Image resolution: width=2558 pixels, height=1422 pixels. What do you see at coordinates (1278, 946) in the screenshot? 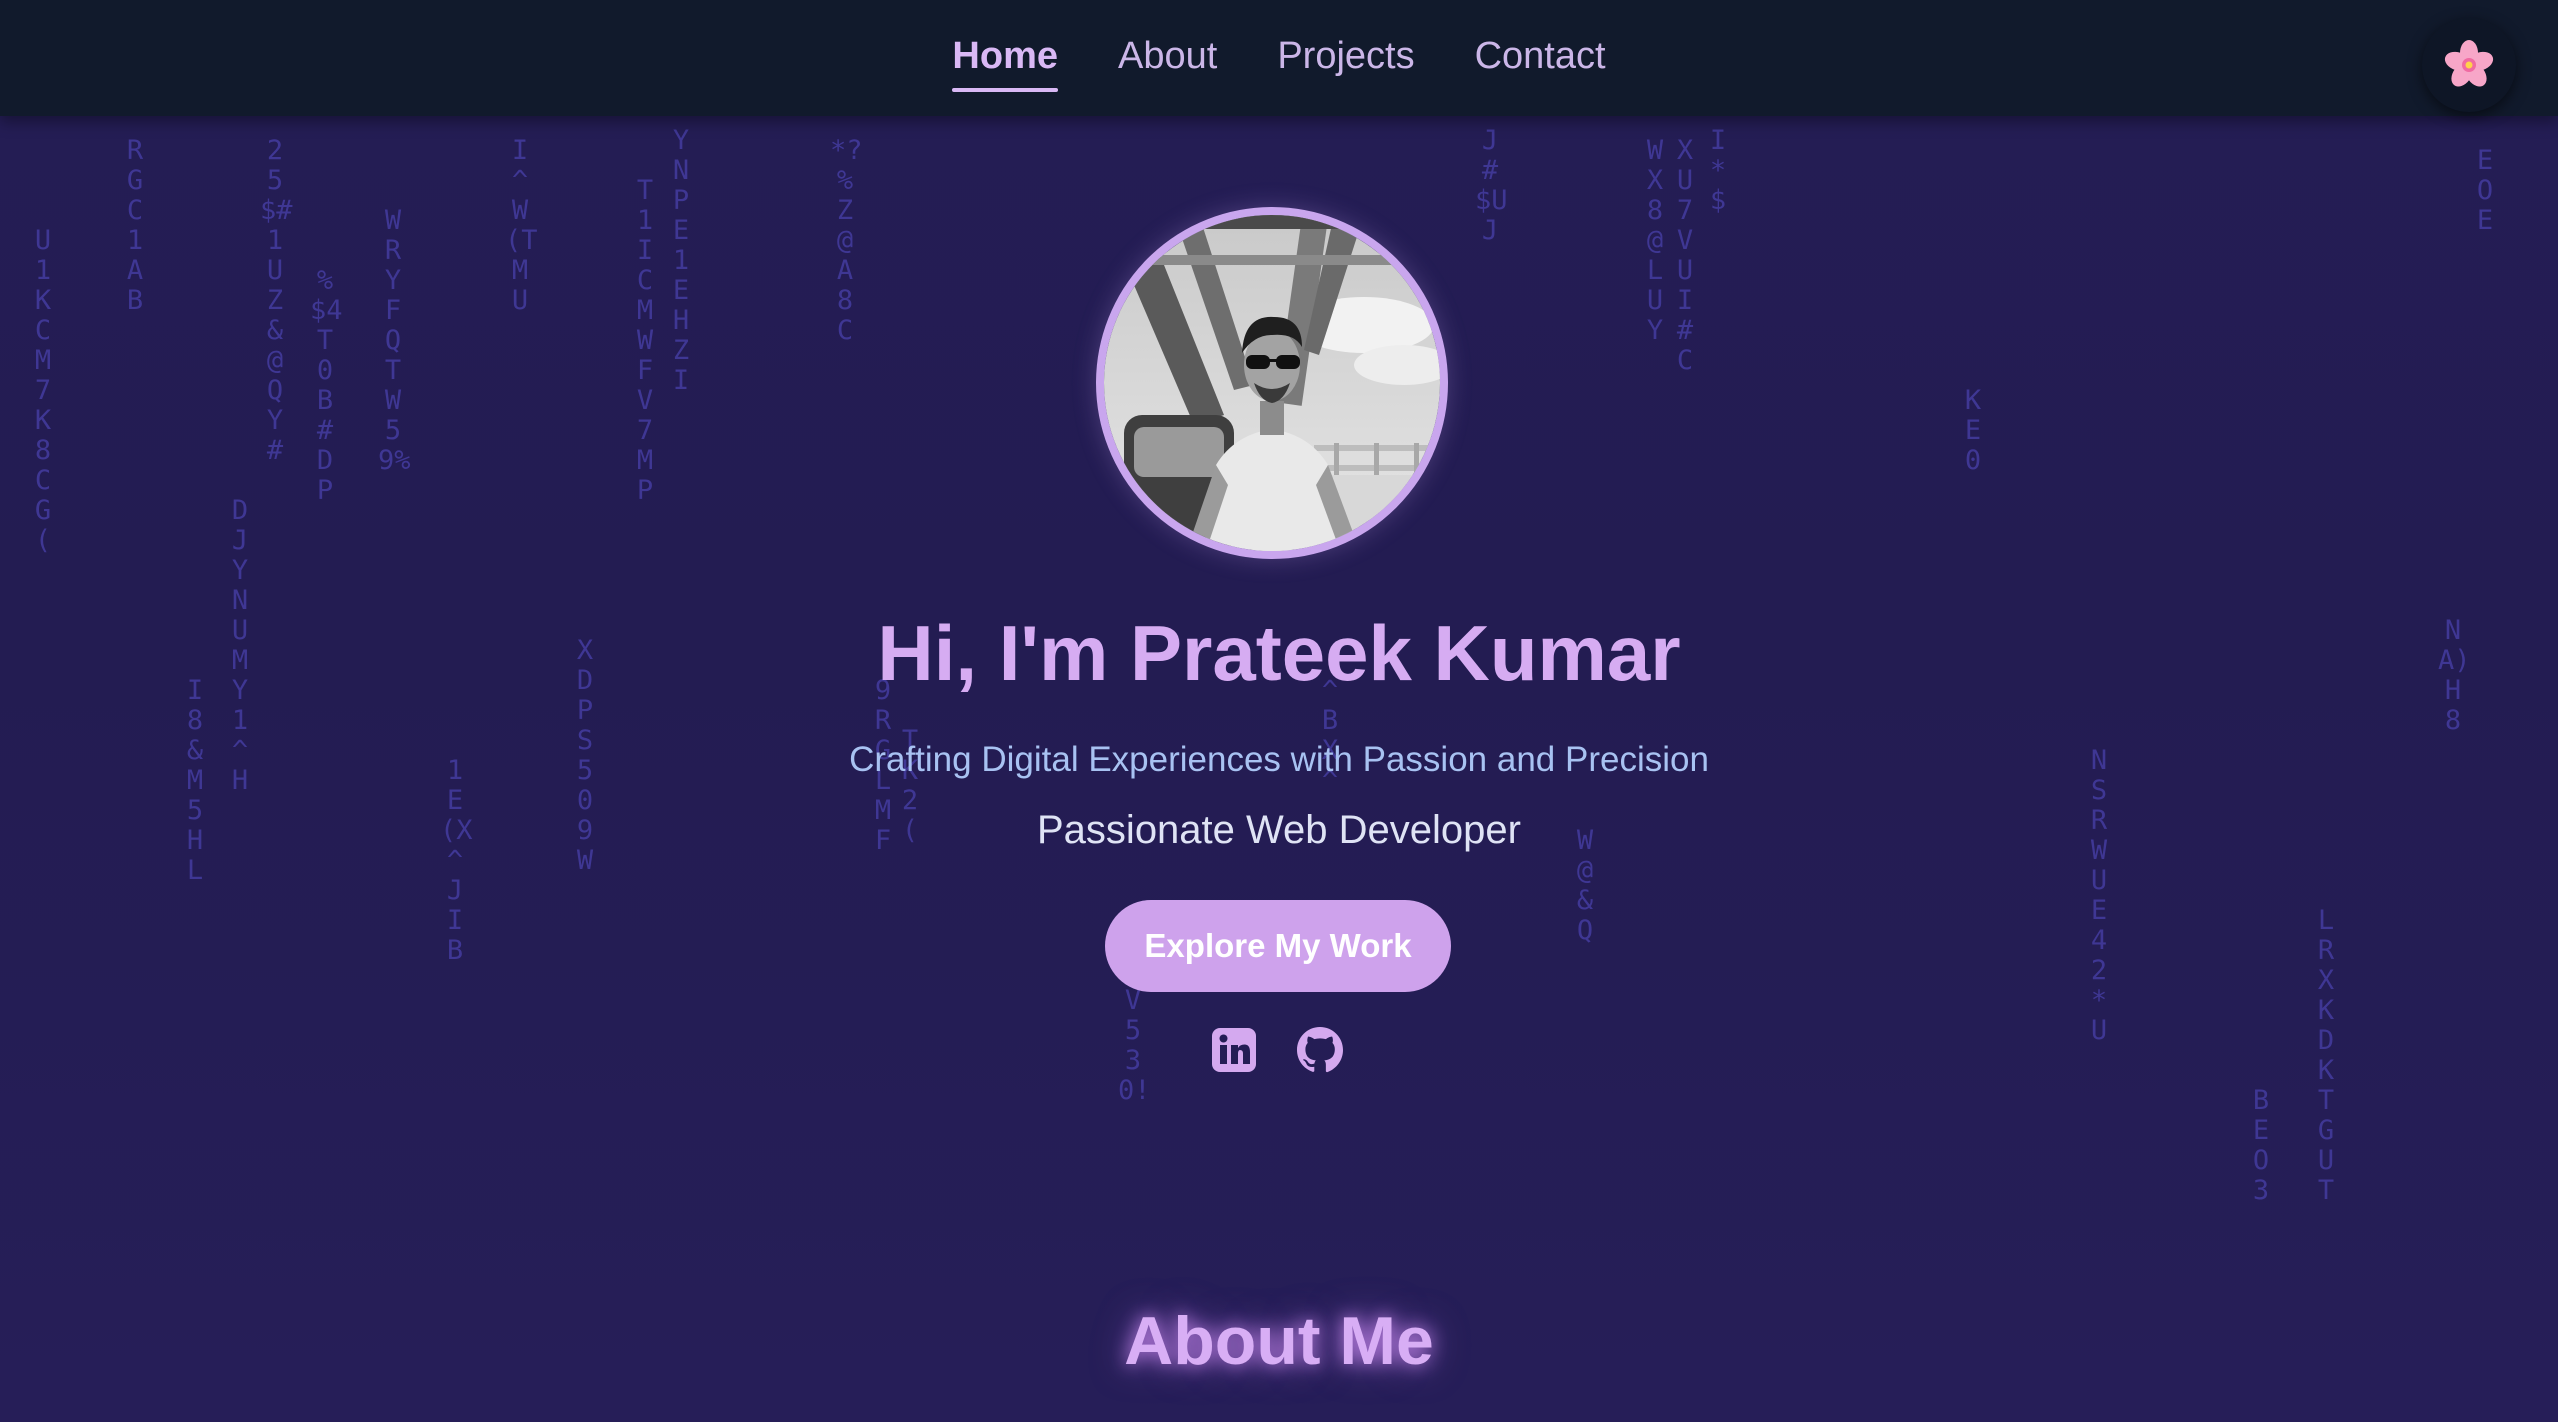
I see `explore-my-work-button: Explore My Work` at bounding box center [1278, 946].